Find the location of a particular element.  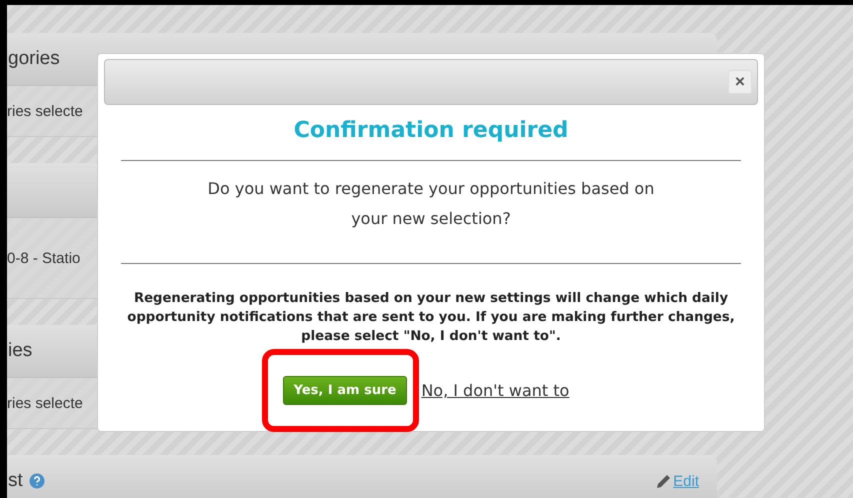

cancel-link: No, I don't want to is located at coordinates (495, 390).